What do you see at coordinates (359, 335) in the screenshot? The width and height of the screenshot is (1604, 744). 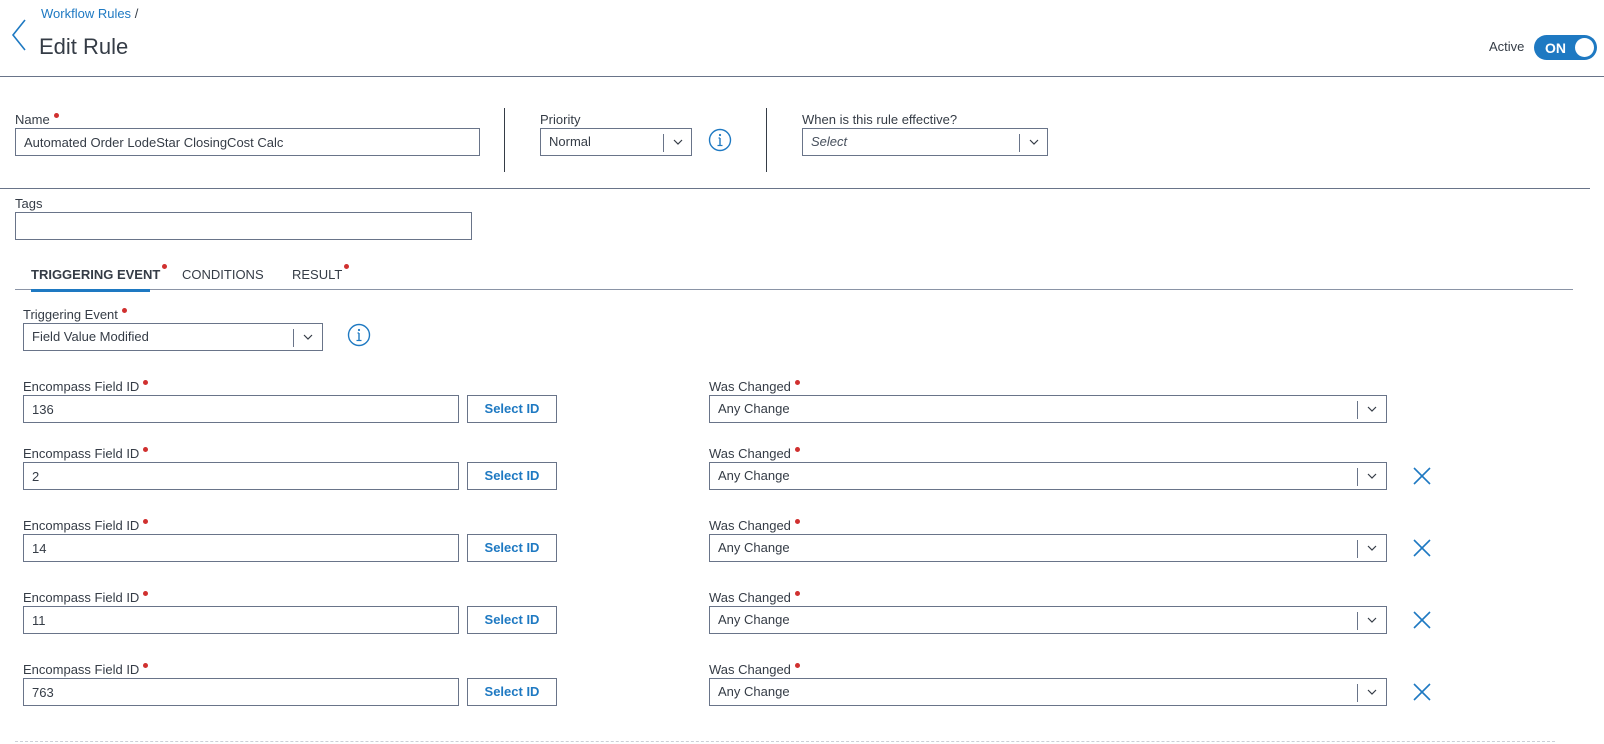 I see `triggering-event-info-icon` at bounding box center [359, 335].